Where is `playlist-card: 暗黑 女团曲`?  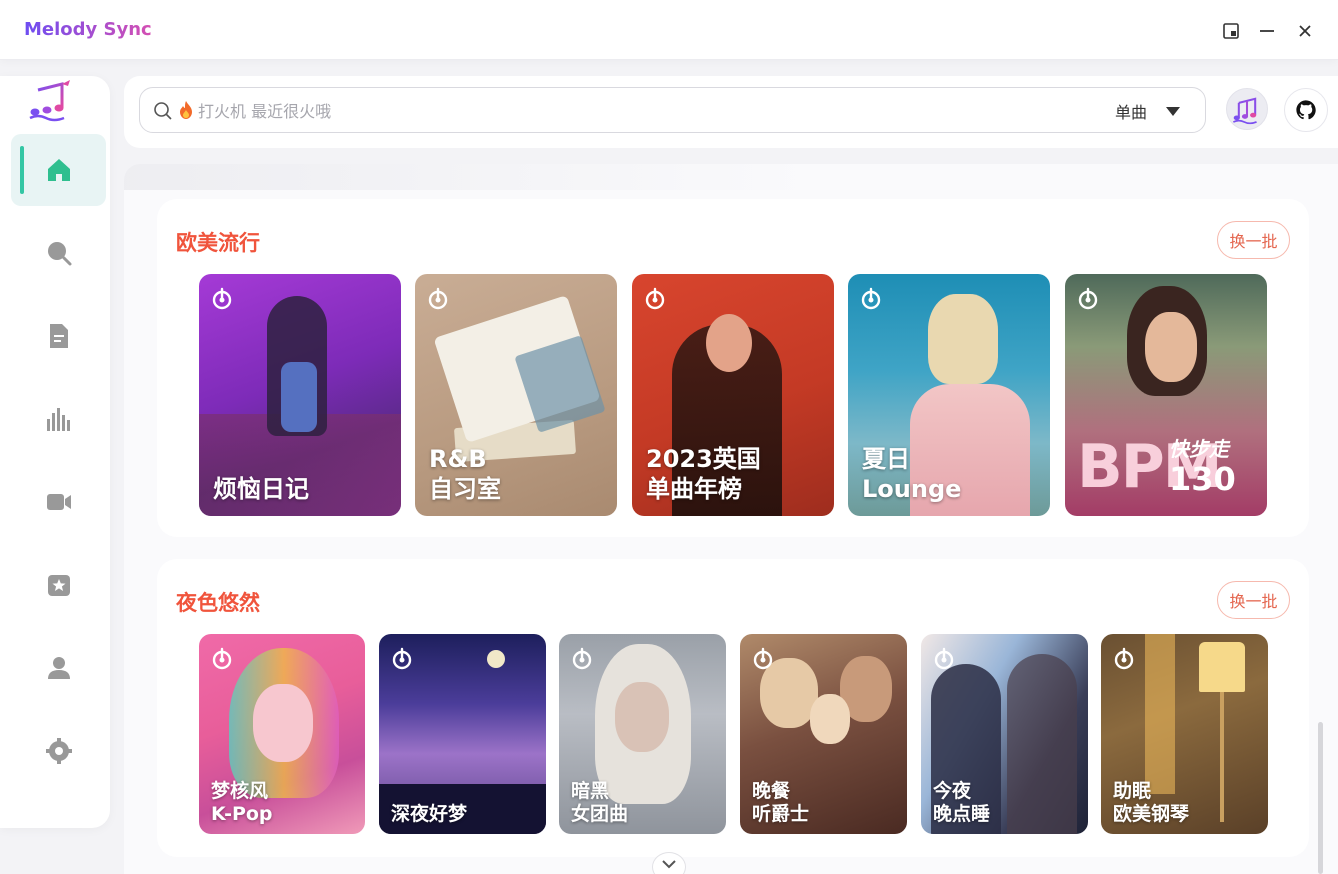 playlist-card: 暗黑 女团曲 is located at coordinates (642, 734).